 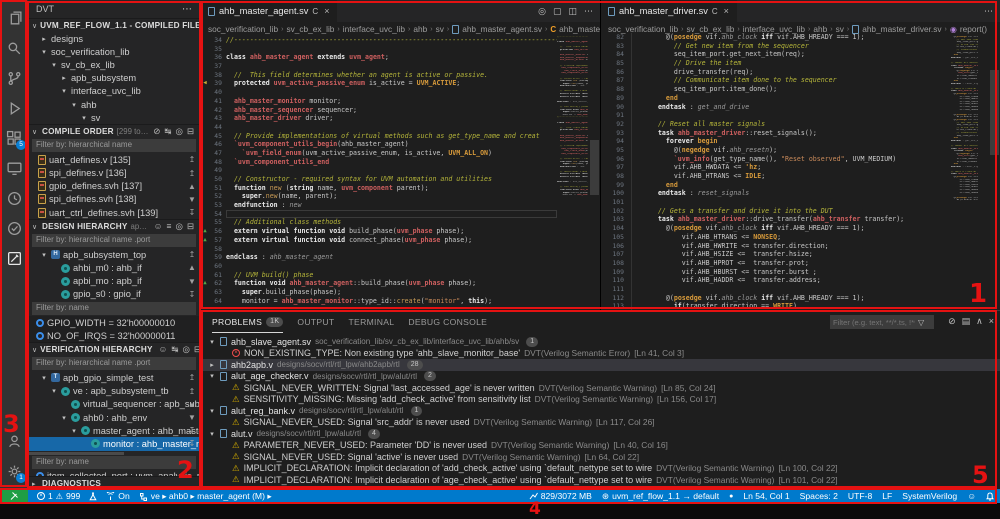 I want to click on ports-filter-input: Filter by: name, so click(x=114, y=462).